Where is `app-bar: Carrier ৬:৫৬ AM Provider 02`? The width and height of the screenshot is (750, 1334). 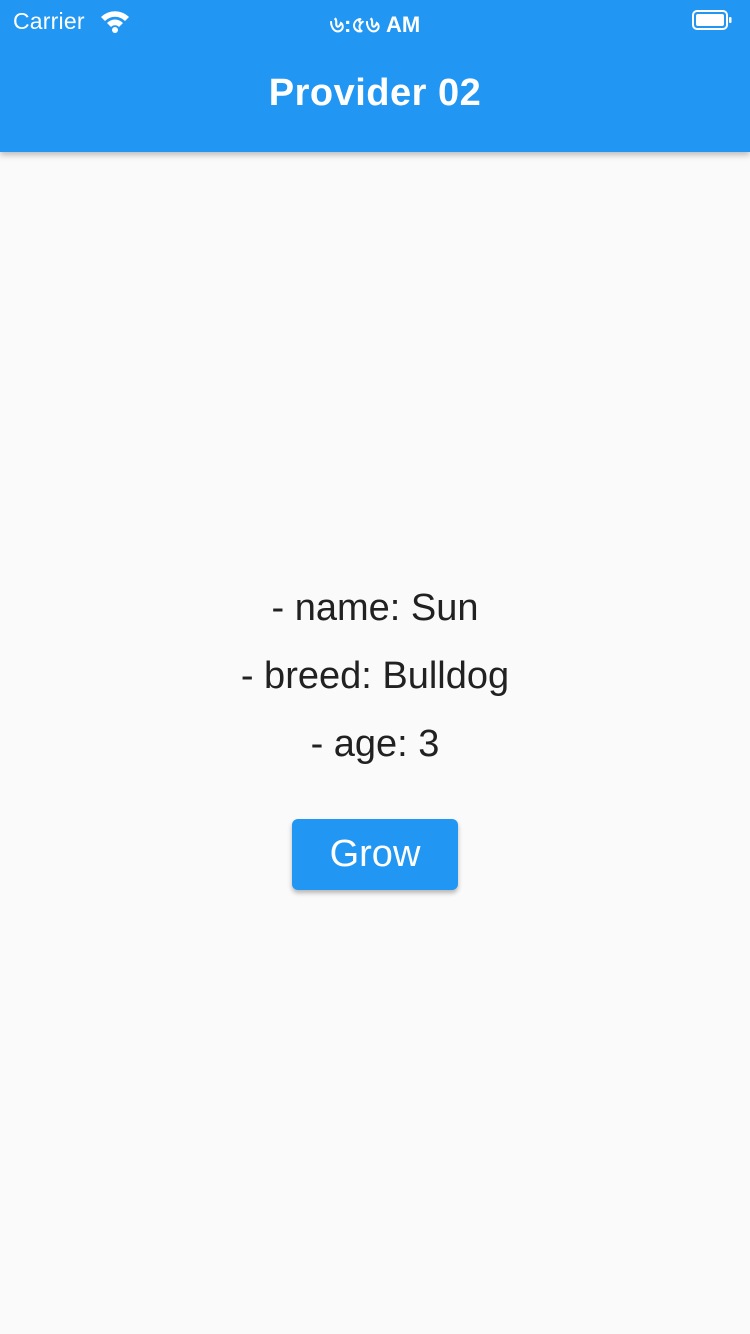 app-bar: Carrier ৬:৫৬ AM Provider 02 is located at coordinates (375, 76).